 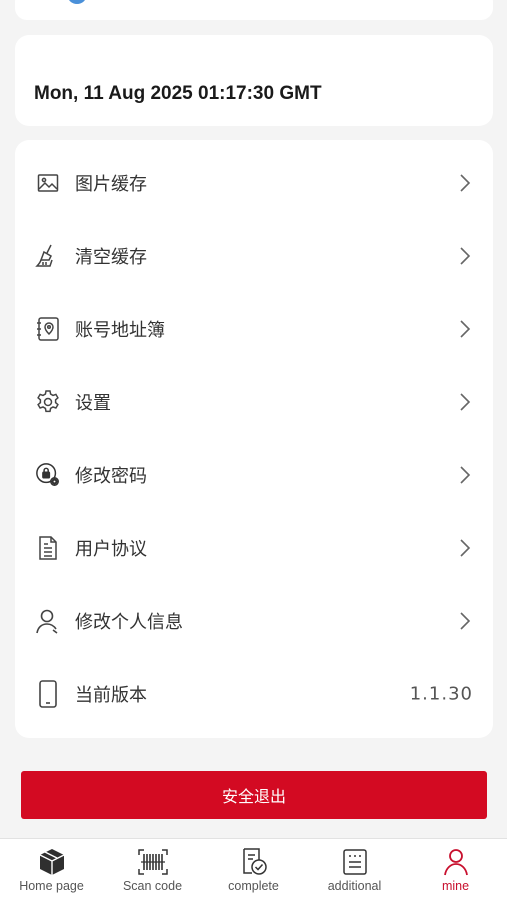 What do you see at coordinates (254, 328) in the screenshot?
I see `menu-item-address-book: 账号地址簿` at bounding box center [254, 328].